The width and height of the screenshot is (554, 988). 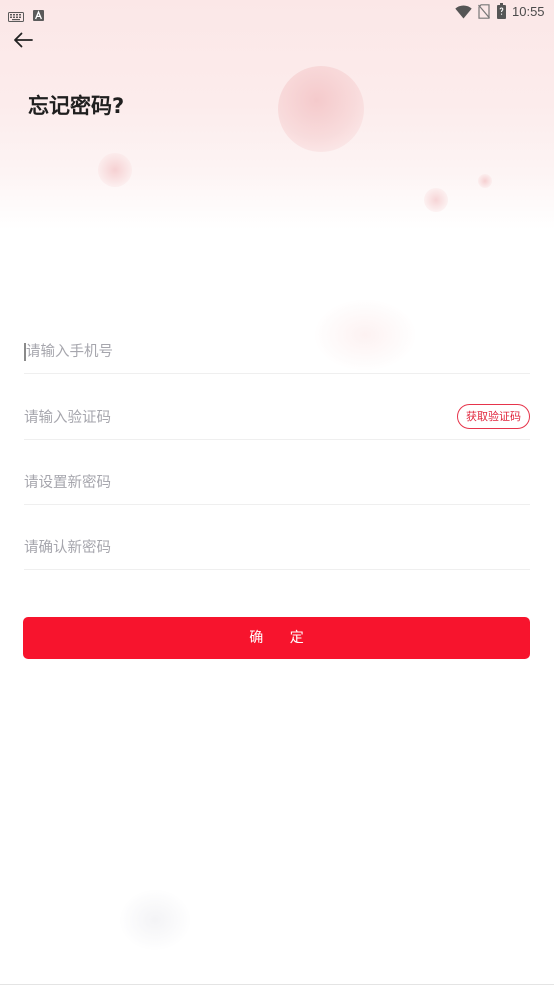 What do you see at coordinates (493, 416) in the screenshot?
I see `get-code-button: 获取验证码` at bounding box center [493, 416].